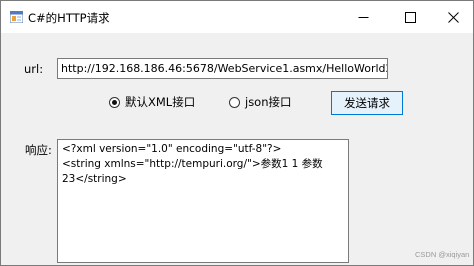 The width and height of the screenshot is (474, 266). What do you see at coordinates (172, 149) in the screenshot?
I see `response-line: <?xml version="1.0" encoding="utf-8"?>` at bounding box center [172, 149].